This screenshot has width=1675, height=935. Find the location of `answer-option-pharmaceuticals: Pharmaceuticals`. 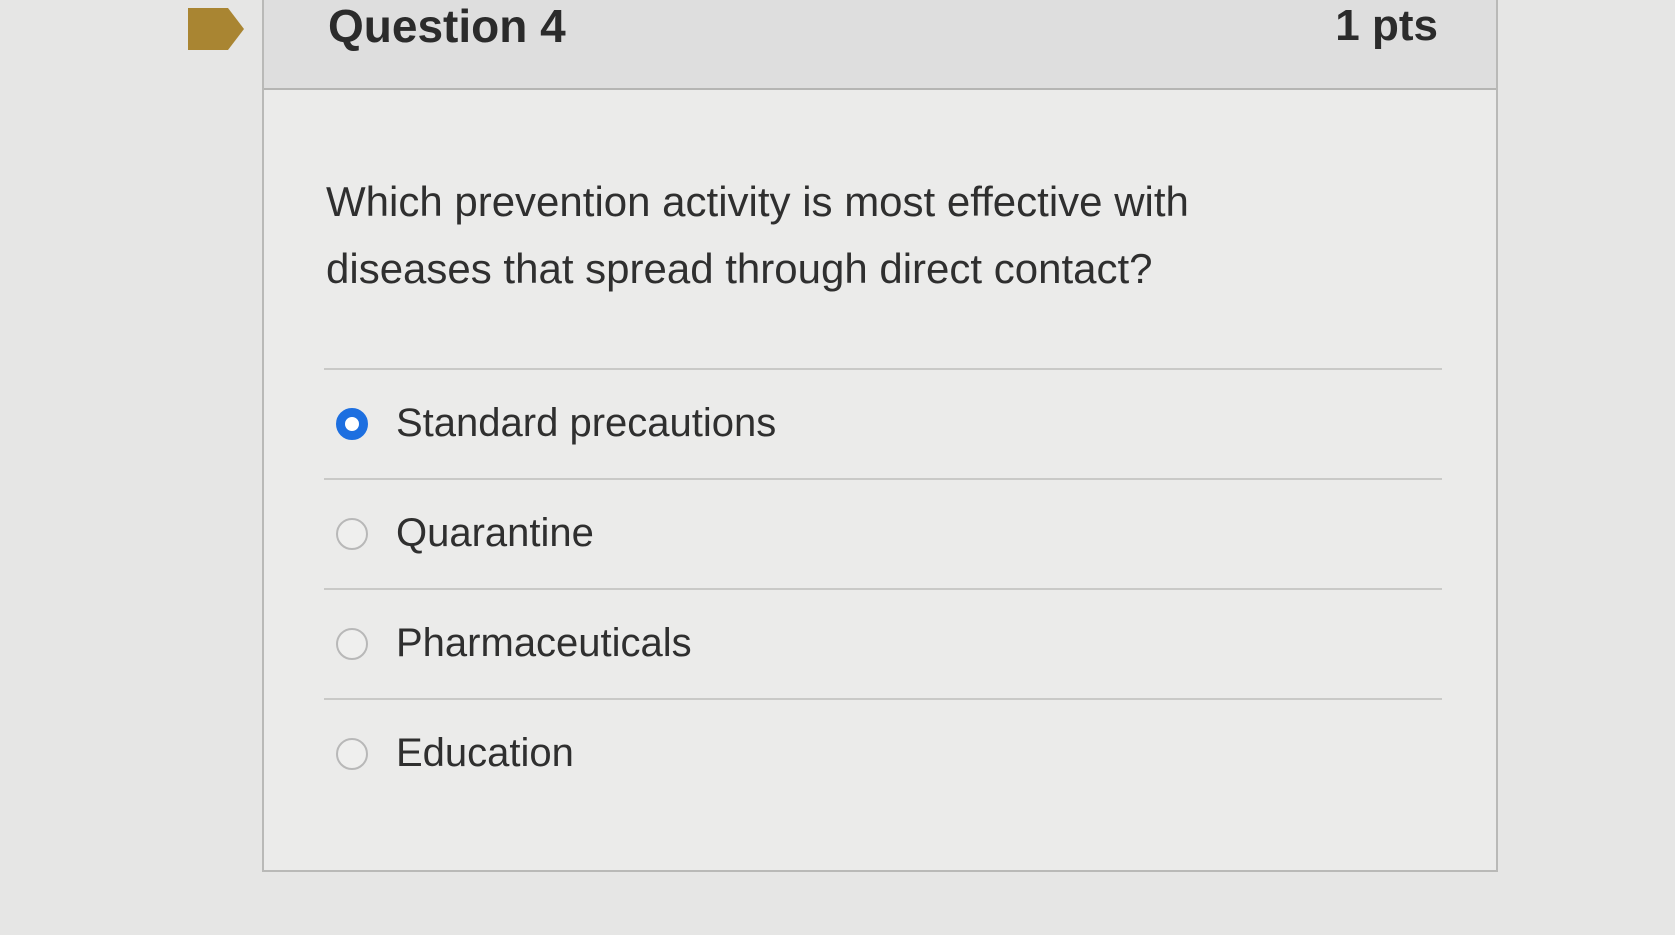

answer-option-pharmaceuticals: Pharmaceuticals is located at coordinates (883, 643).